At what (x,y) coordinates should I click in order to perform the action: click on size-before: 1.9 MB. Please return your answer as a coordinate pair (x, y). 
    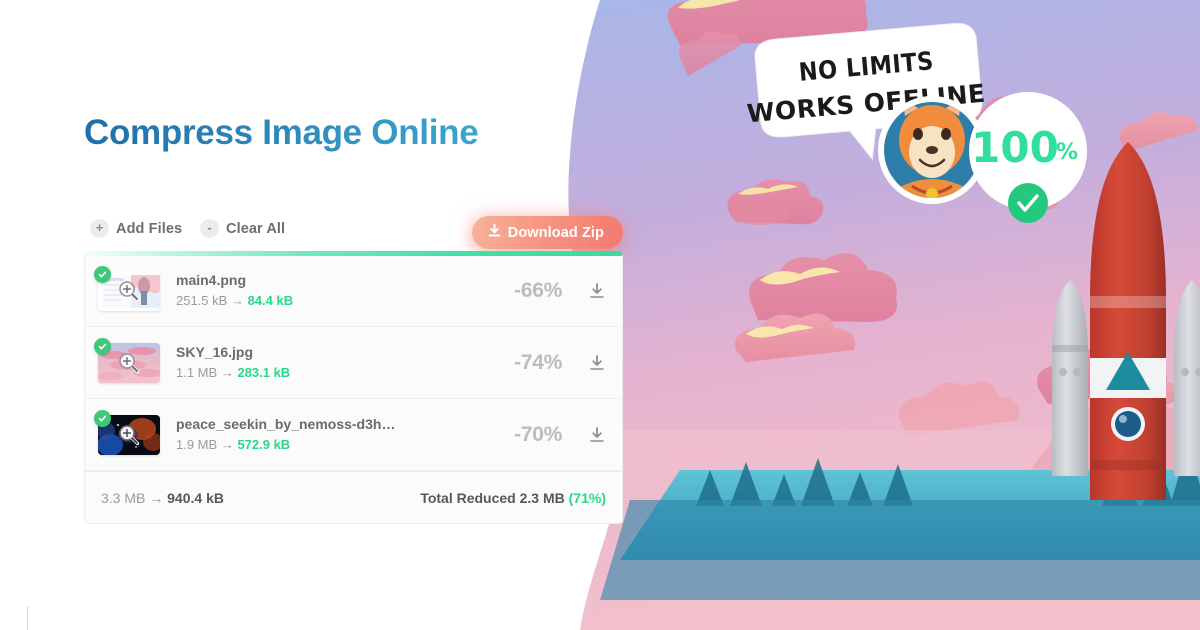
    Looking at the image, I should click on (197, 444).